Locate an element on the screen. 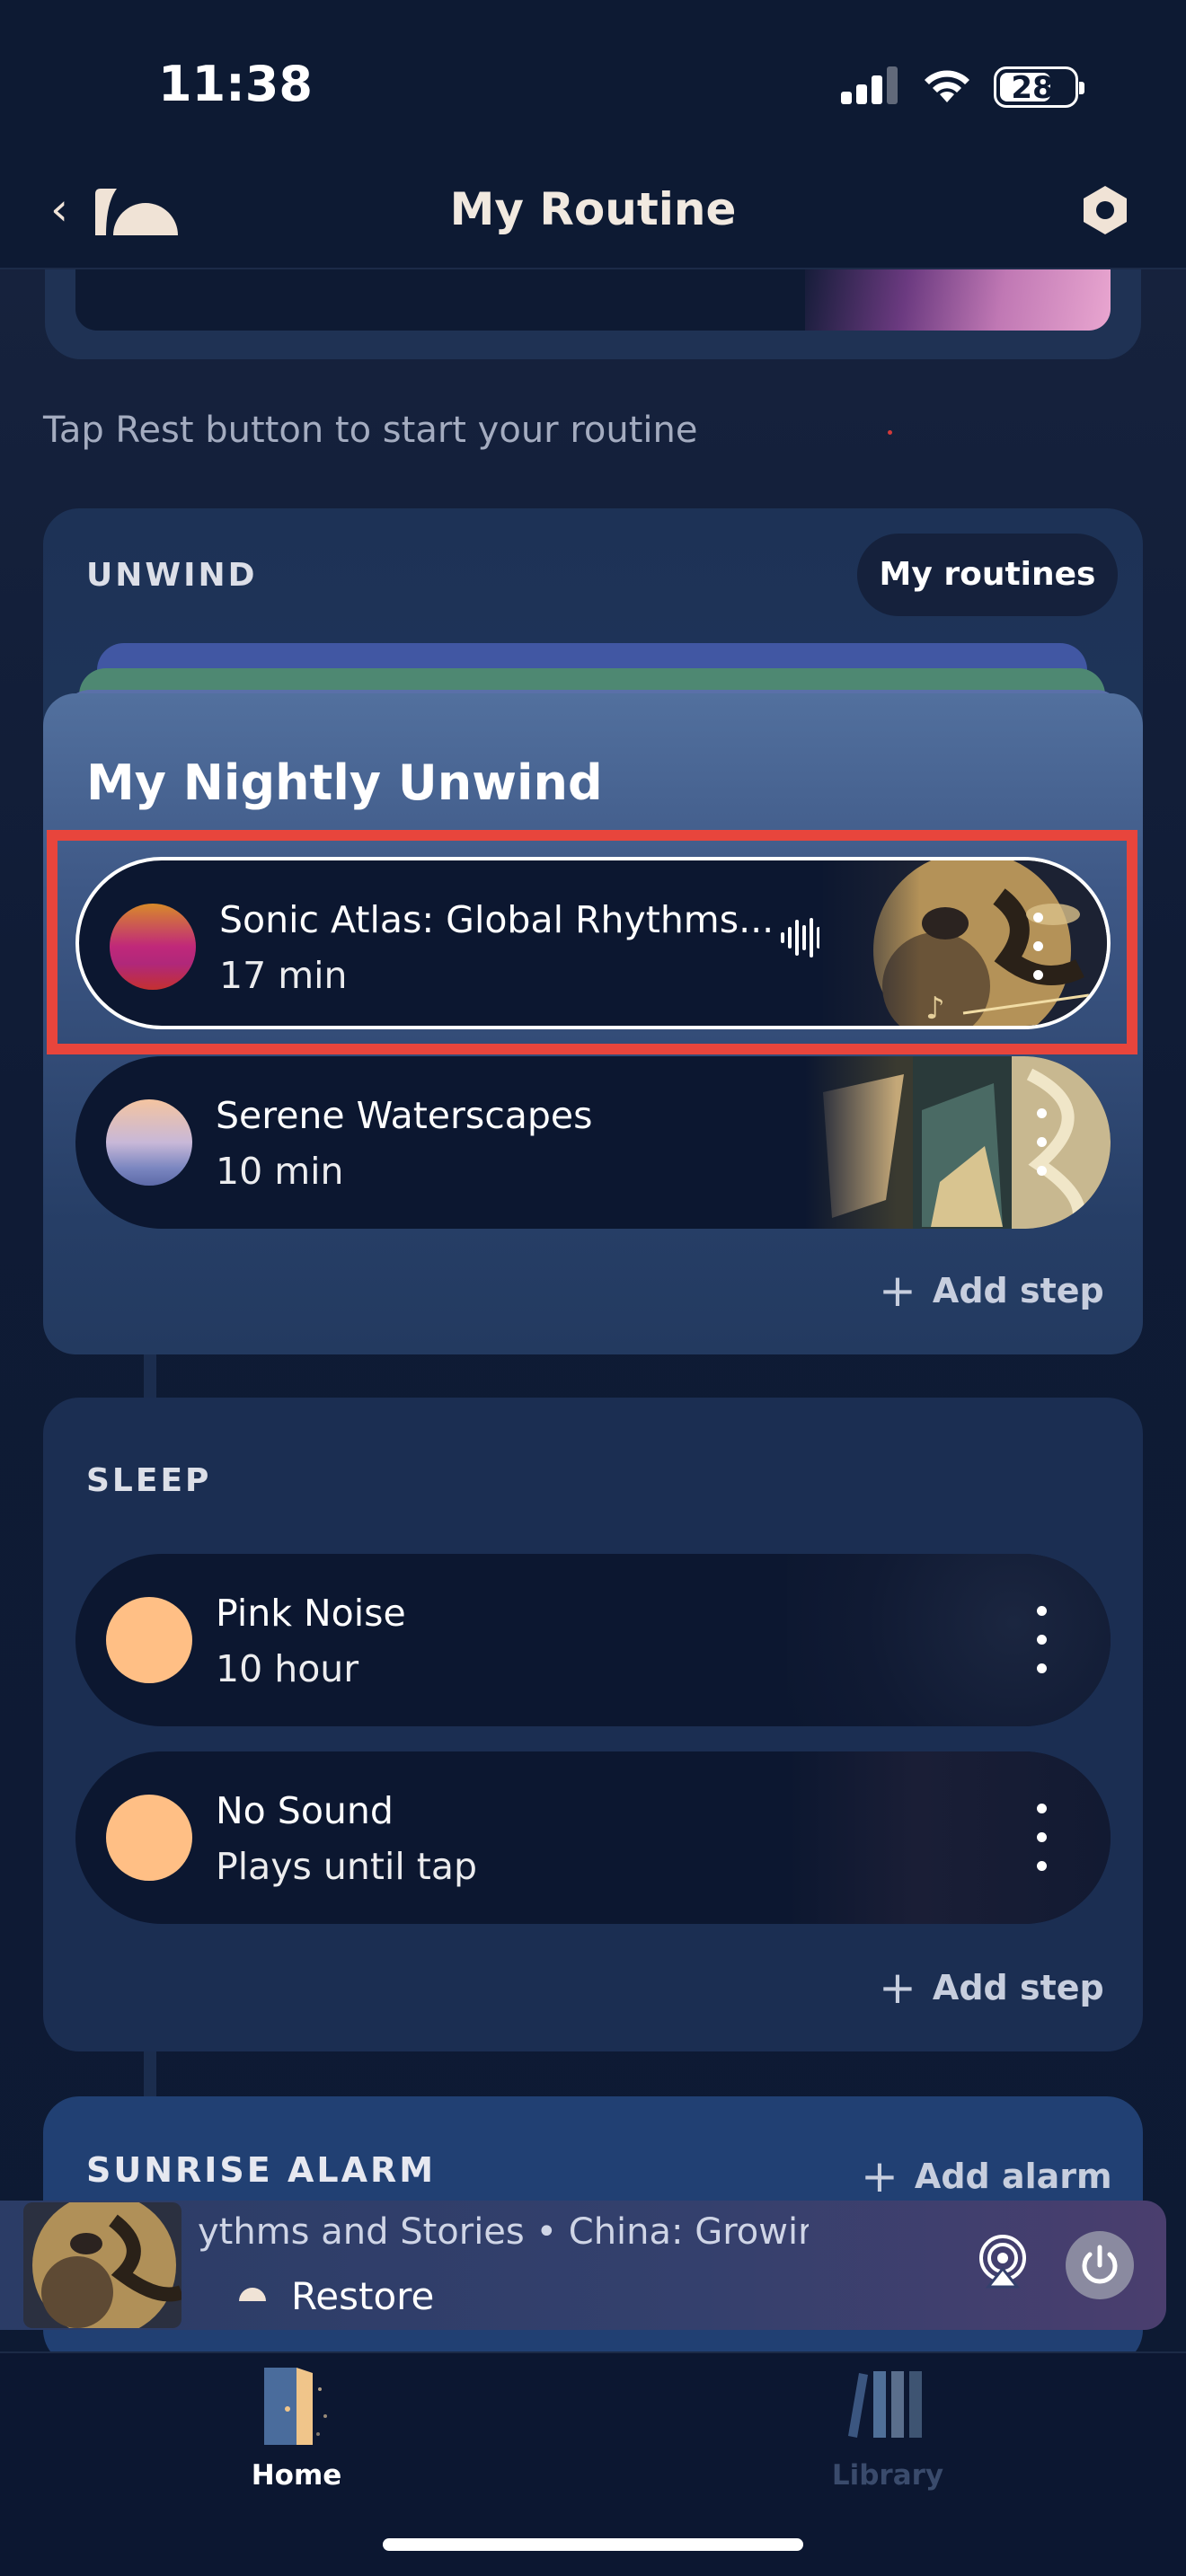  now-playing-track: ythms and Stories • China: Growir is located at coordinates (503, 2232).